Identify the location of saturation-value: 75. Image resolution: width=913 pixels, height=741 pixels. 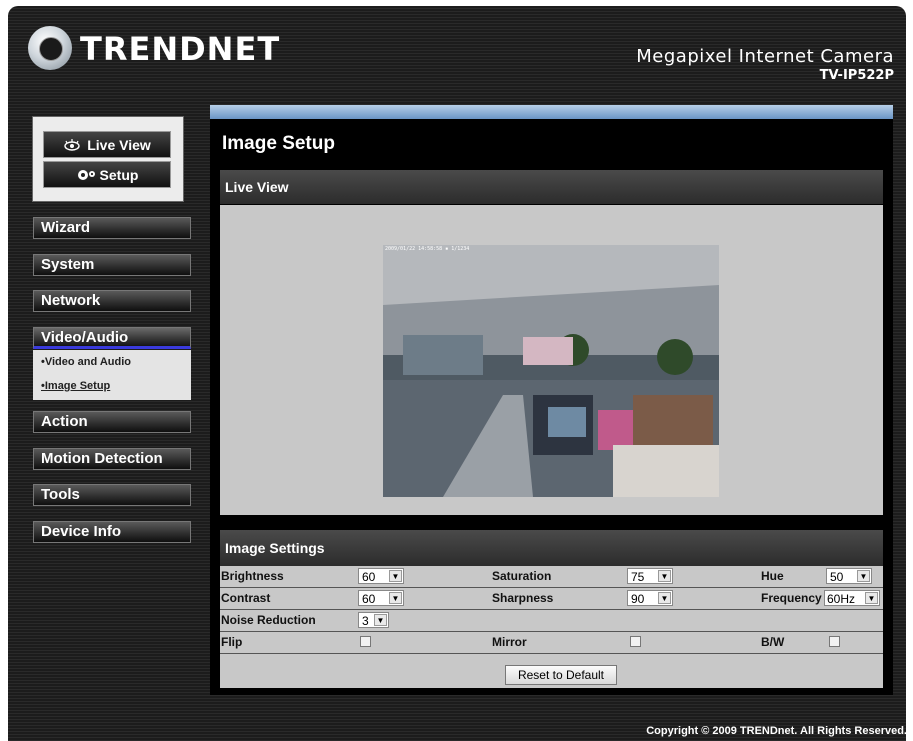
(638, 577).